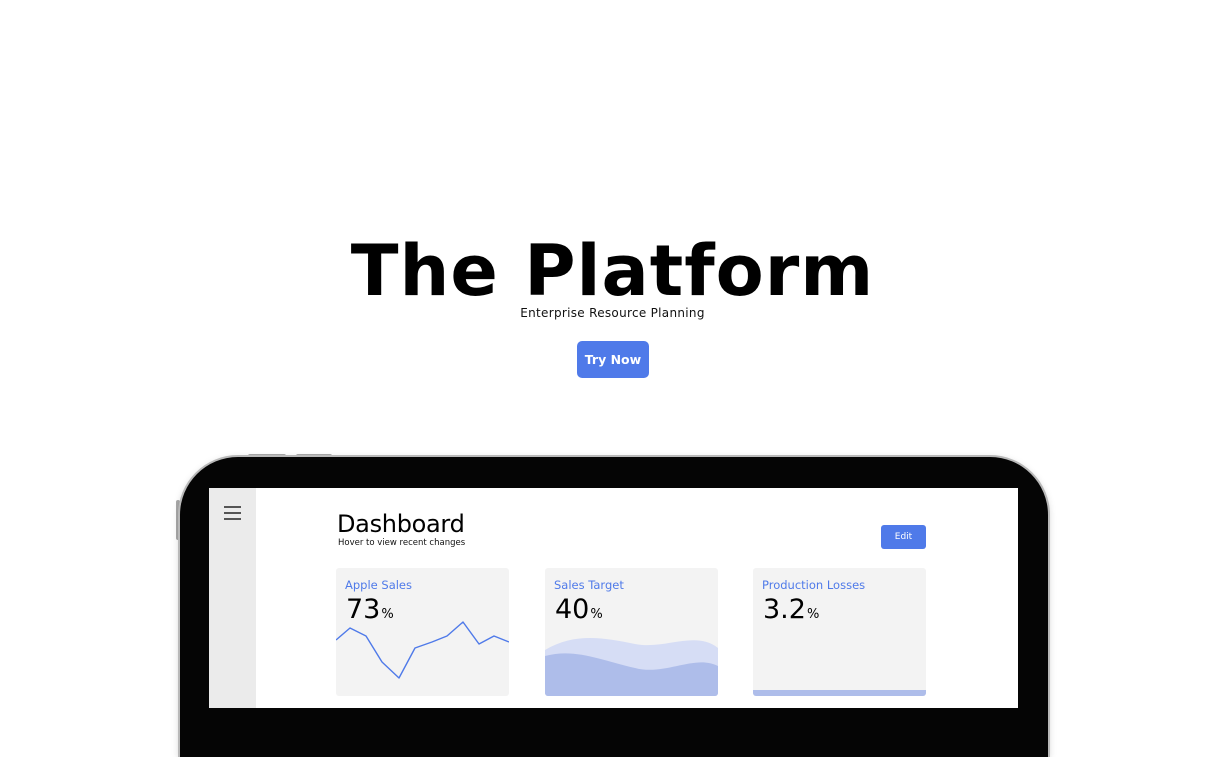  I want to click on sidebar, so click(232, 598).